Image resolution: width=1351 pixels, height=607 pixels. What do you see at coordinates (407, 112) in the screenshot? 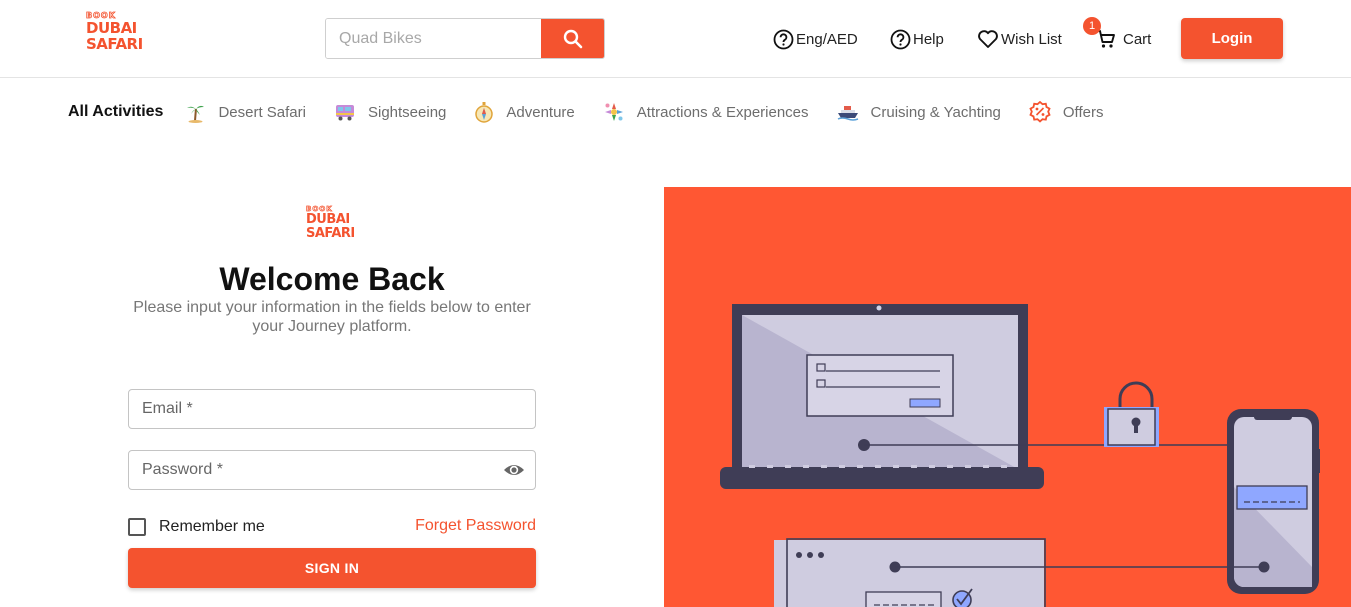
I see `category-label: Sightseeing` at bounding box center [407, 112].